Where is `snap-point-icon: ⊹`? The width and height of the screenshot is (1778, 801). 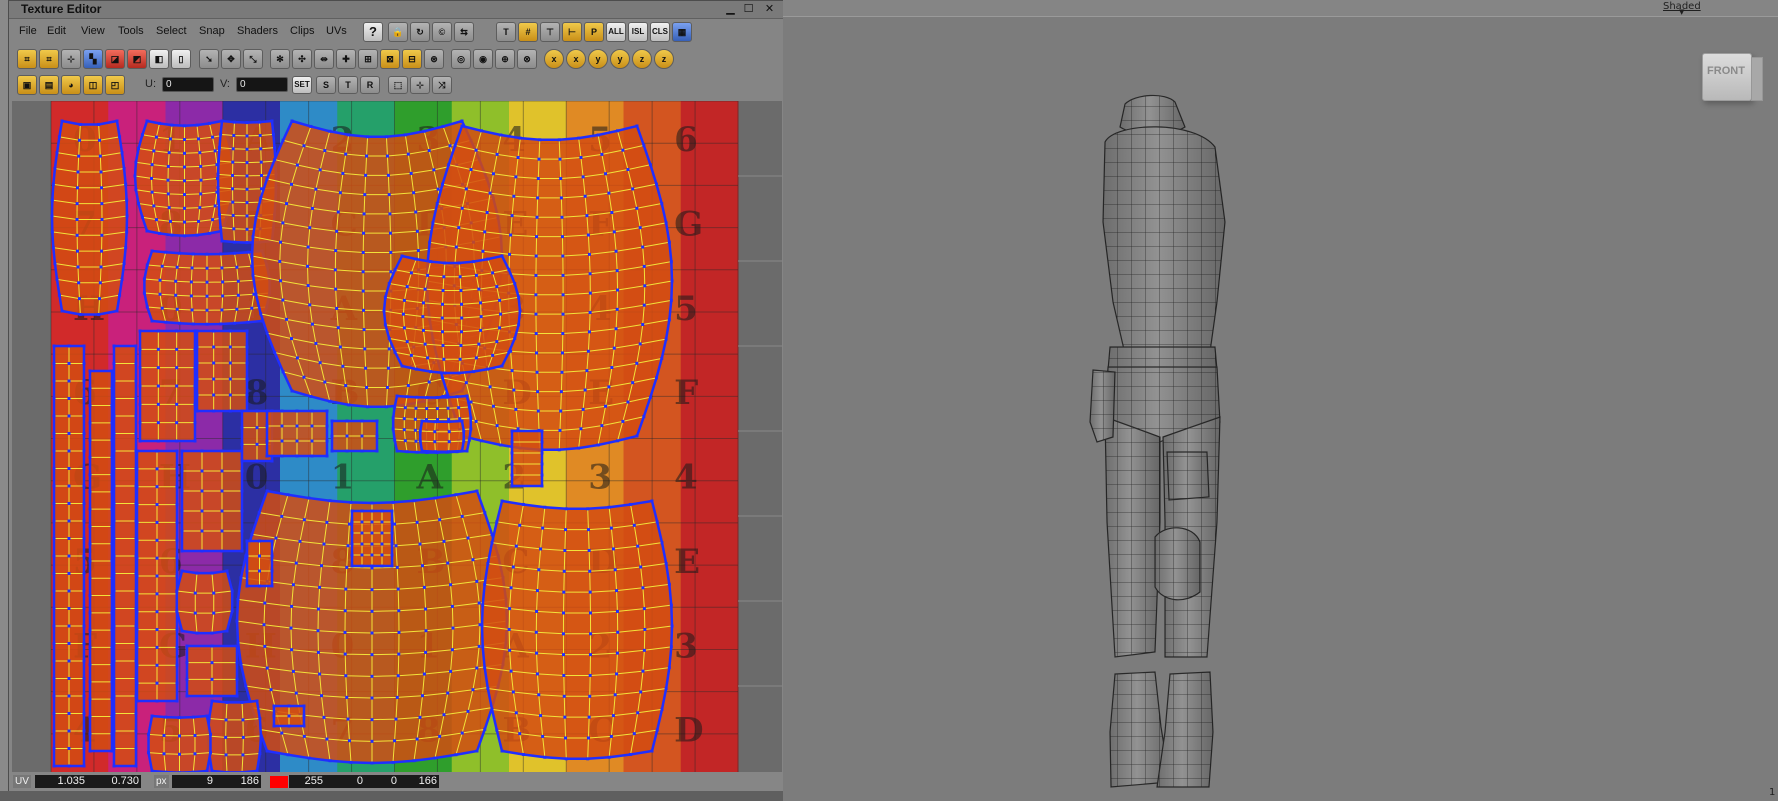
snap-point-icon: ⊹ is located at coordinates (71, 59).